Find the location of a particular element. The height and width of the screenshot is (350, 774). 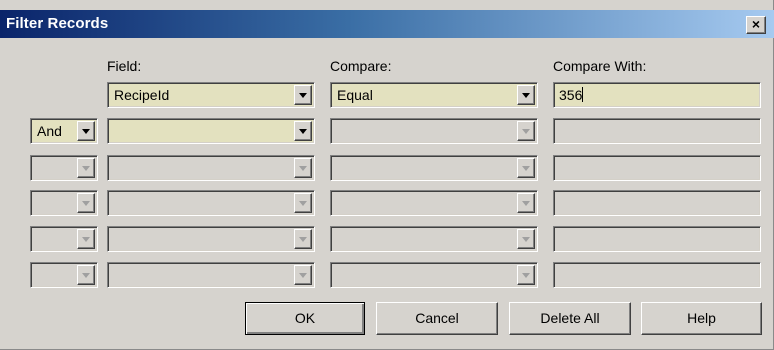

logic-select-row-2: And is located at coordinates (64, 131).